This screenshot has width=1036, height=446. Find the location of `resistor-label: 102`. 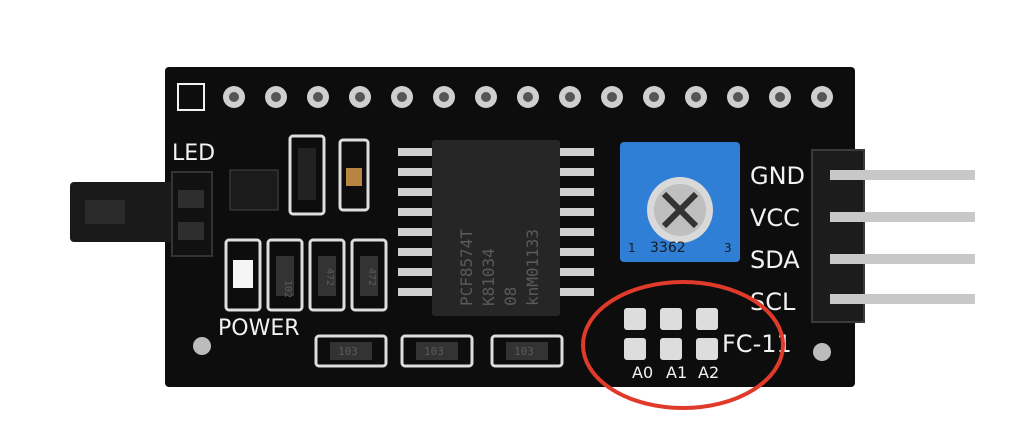

resistor-label: 102 is located at coordinates (287, 289).